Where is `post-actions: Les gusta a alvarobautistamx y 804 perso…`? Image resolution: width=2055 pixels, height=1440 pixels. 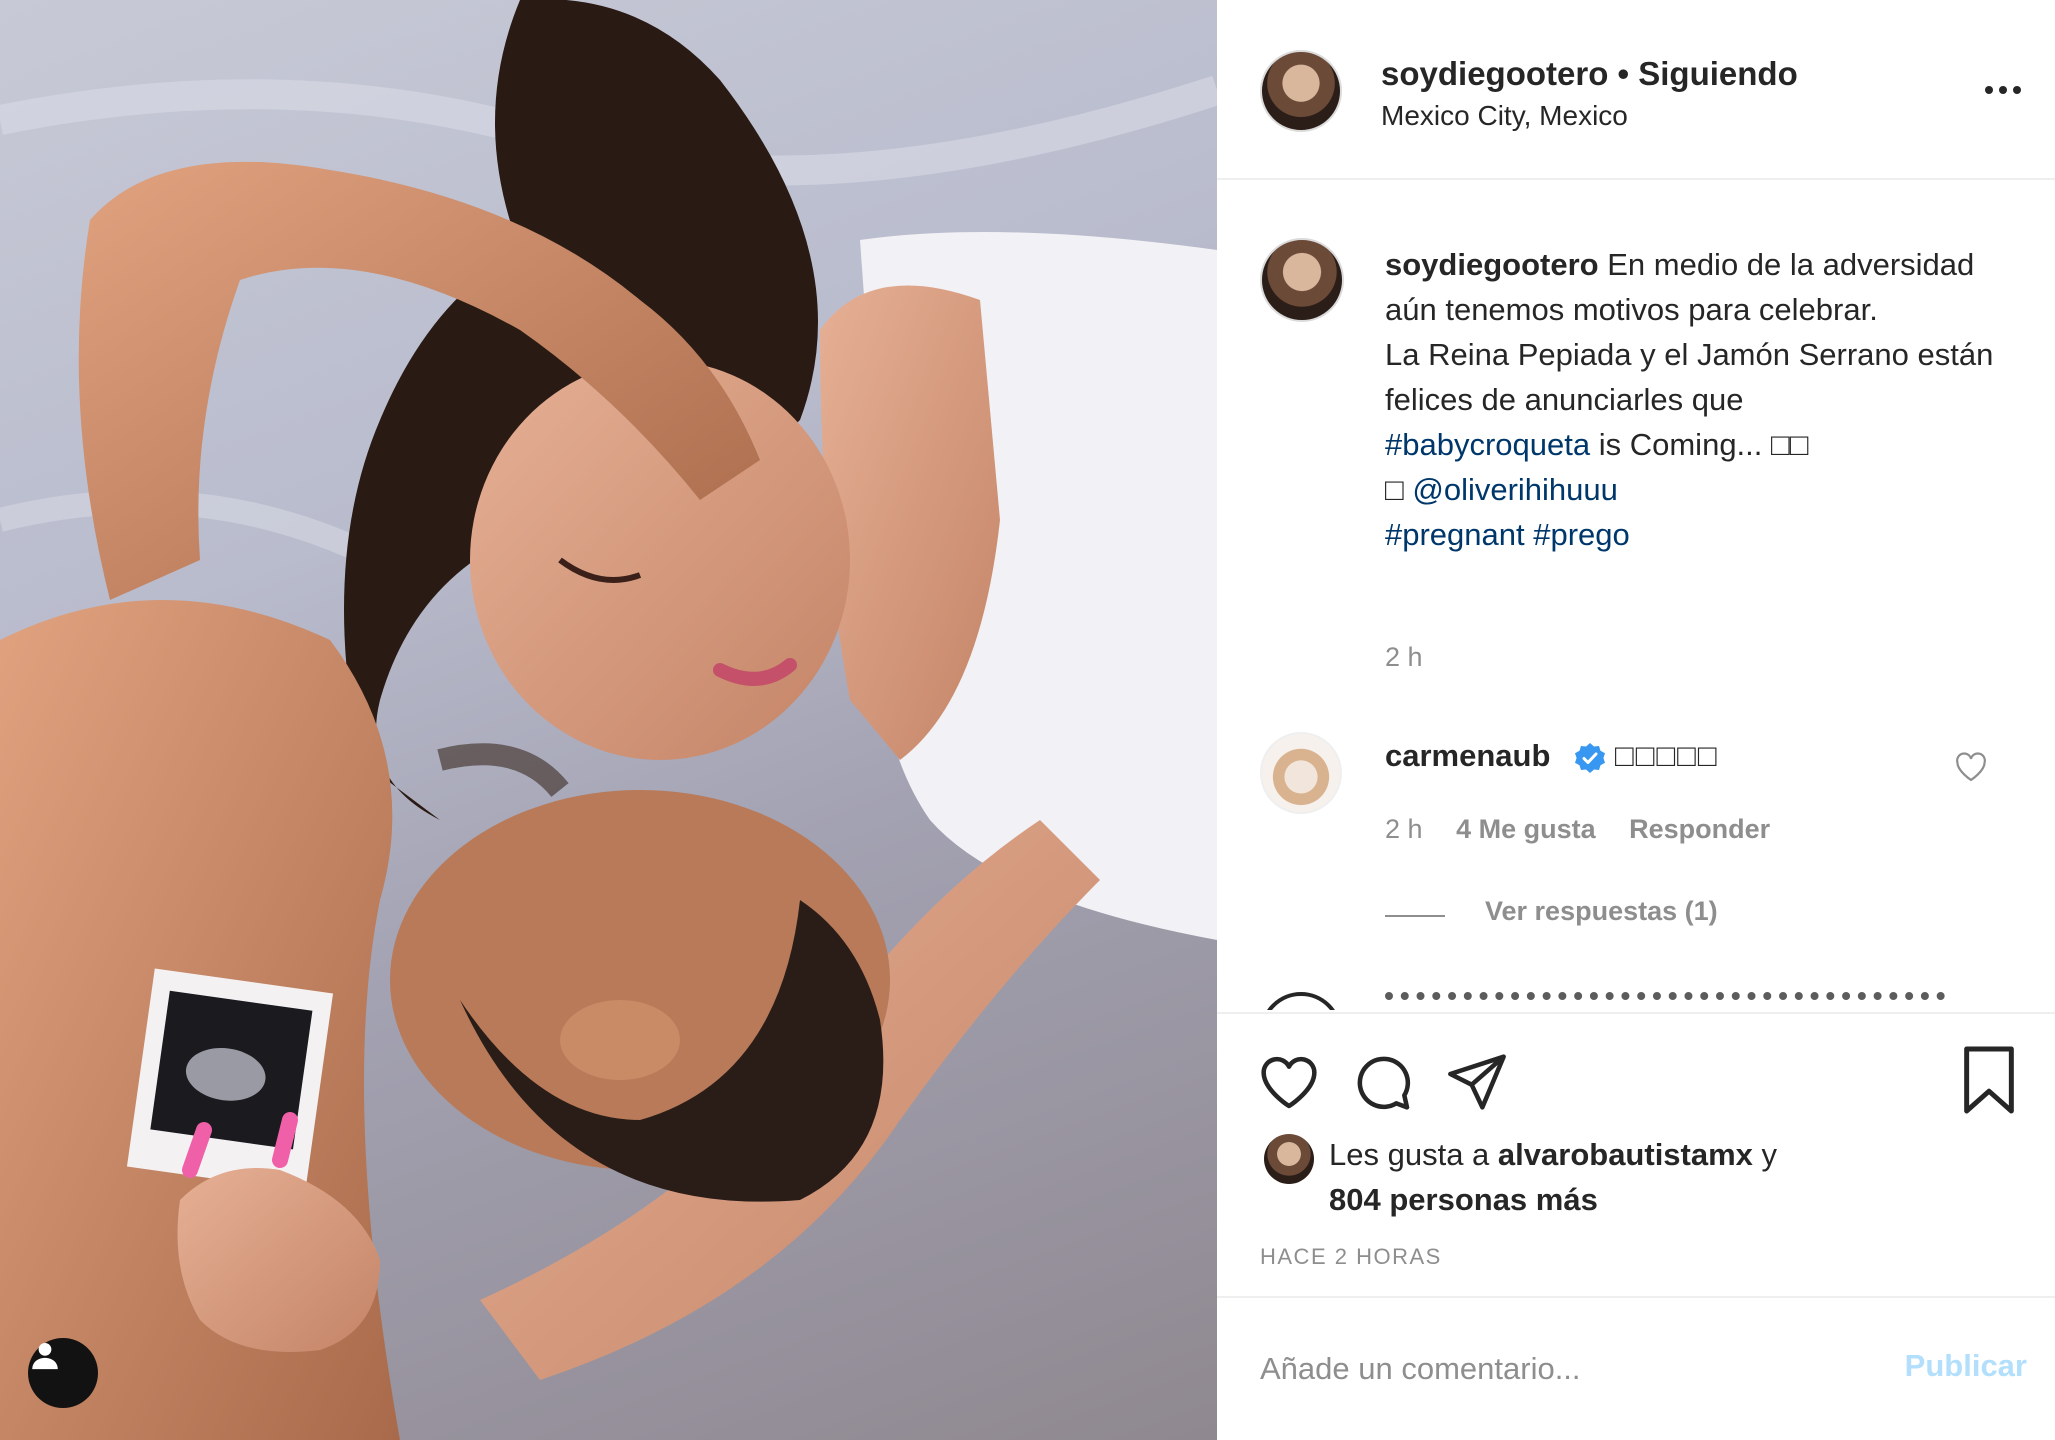 post-actions: Les gusta a alvarobautistamx y 804 perso… is located at coordinates (1636, 1153).